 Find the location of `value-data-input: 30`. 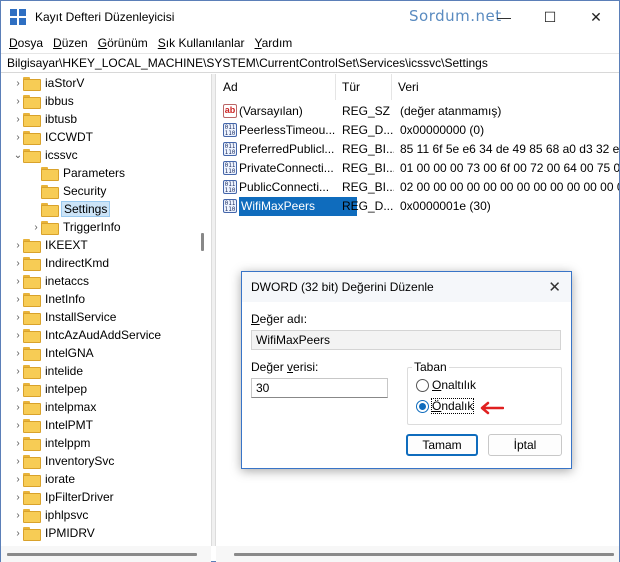

value-data-input: 30 is located at coordinates (319, 388).